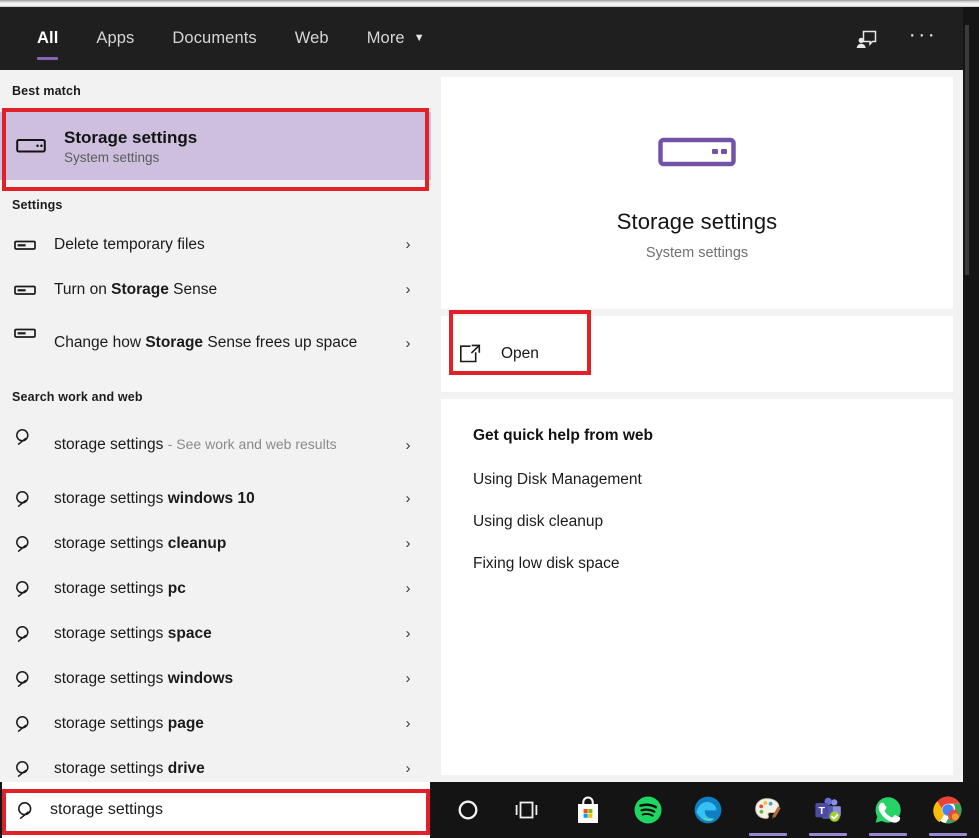  Describe the element at coordinates (220, 810) in the screenshot. I see `search-input` at that location.